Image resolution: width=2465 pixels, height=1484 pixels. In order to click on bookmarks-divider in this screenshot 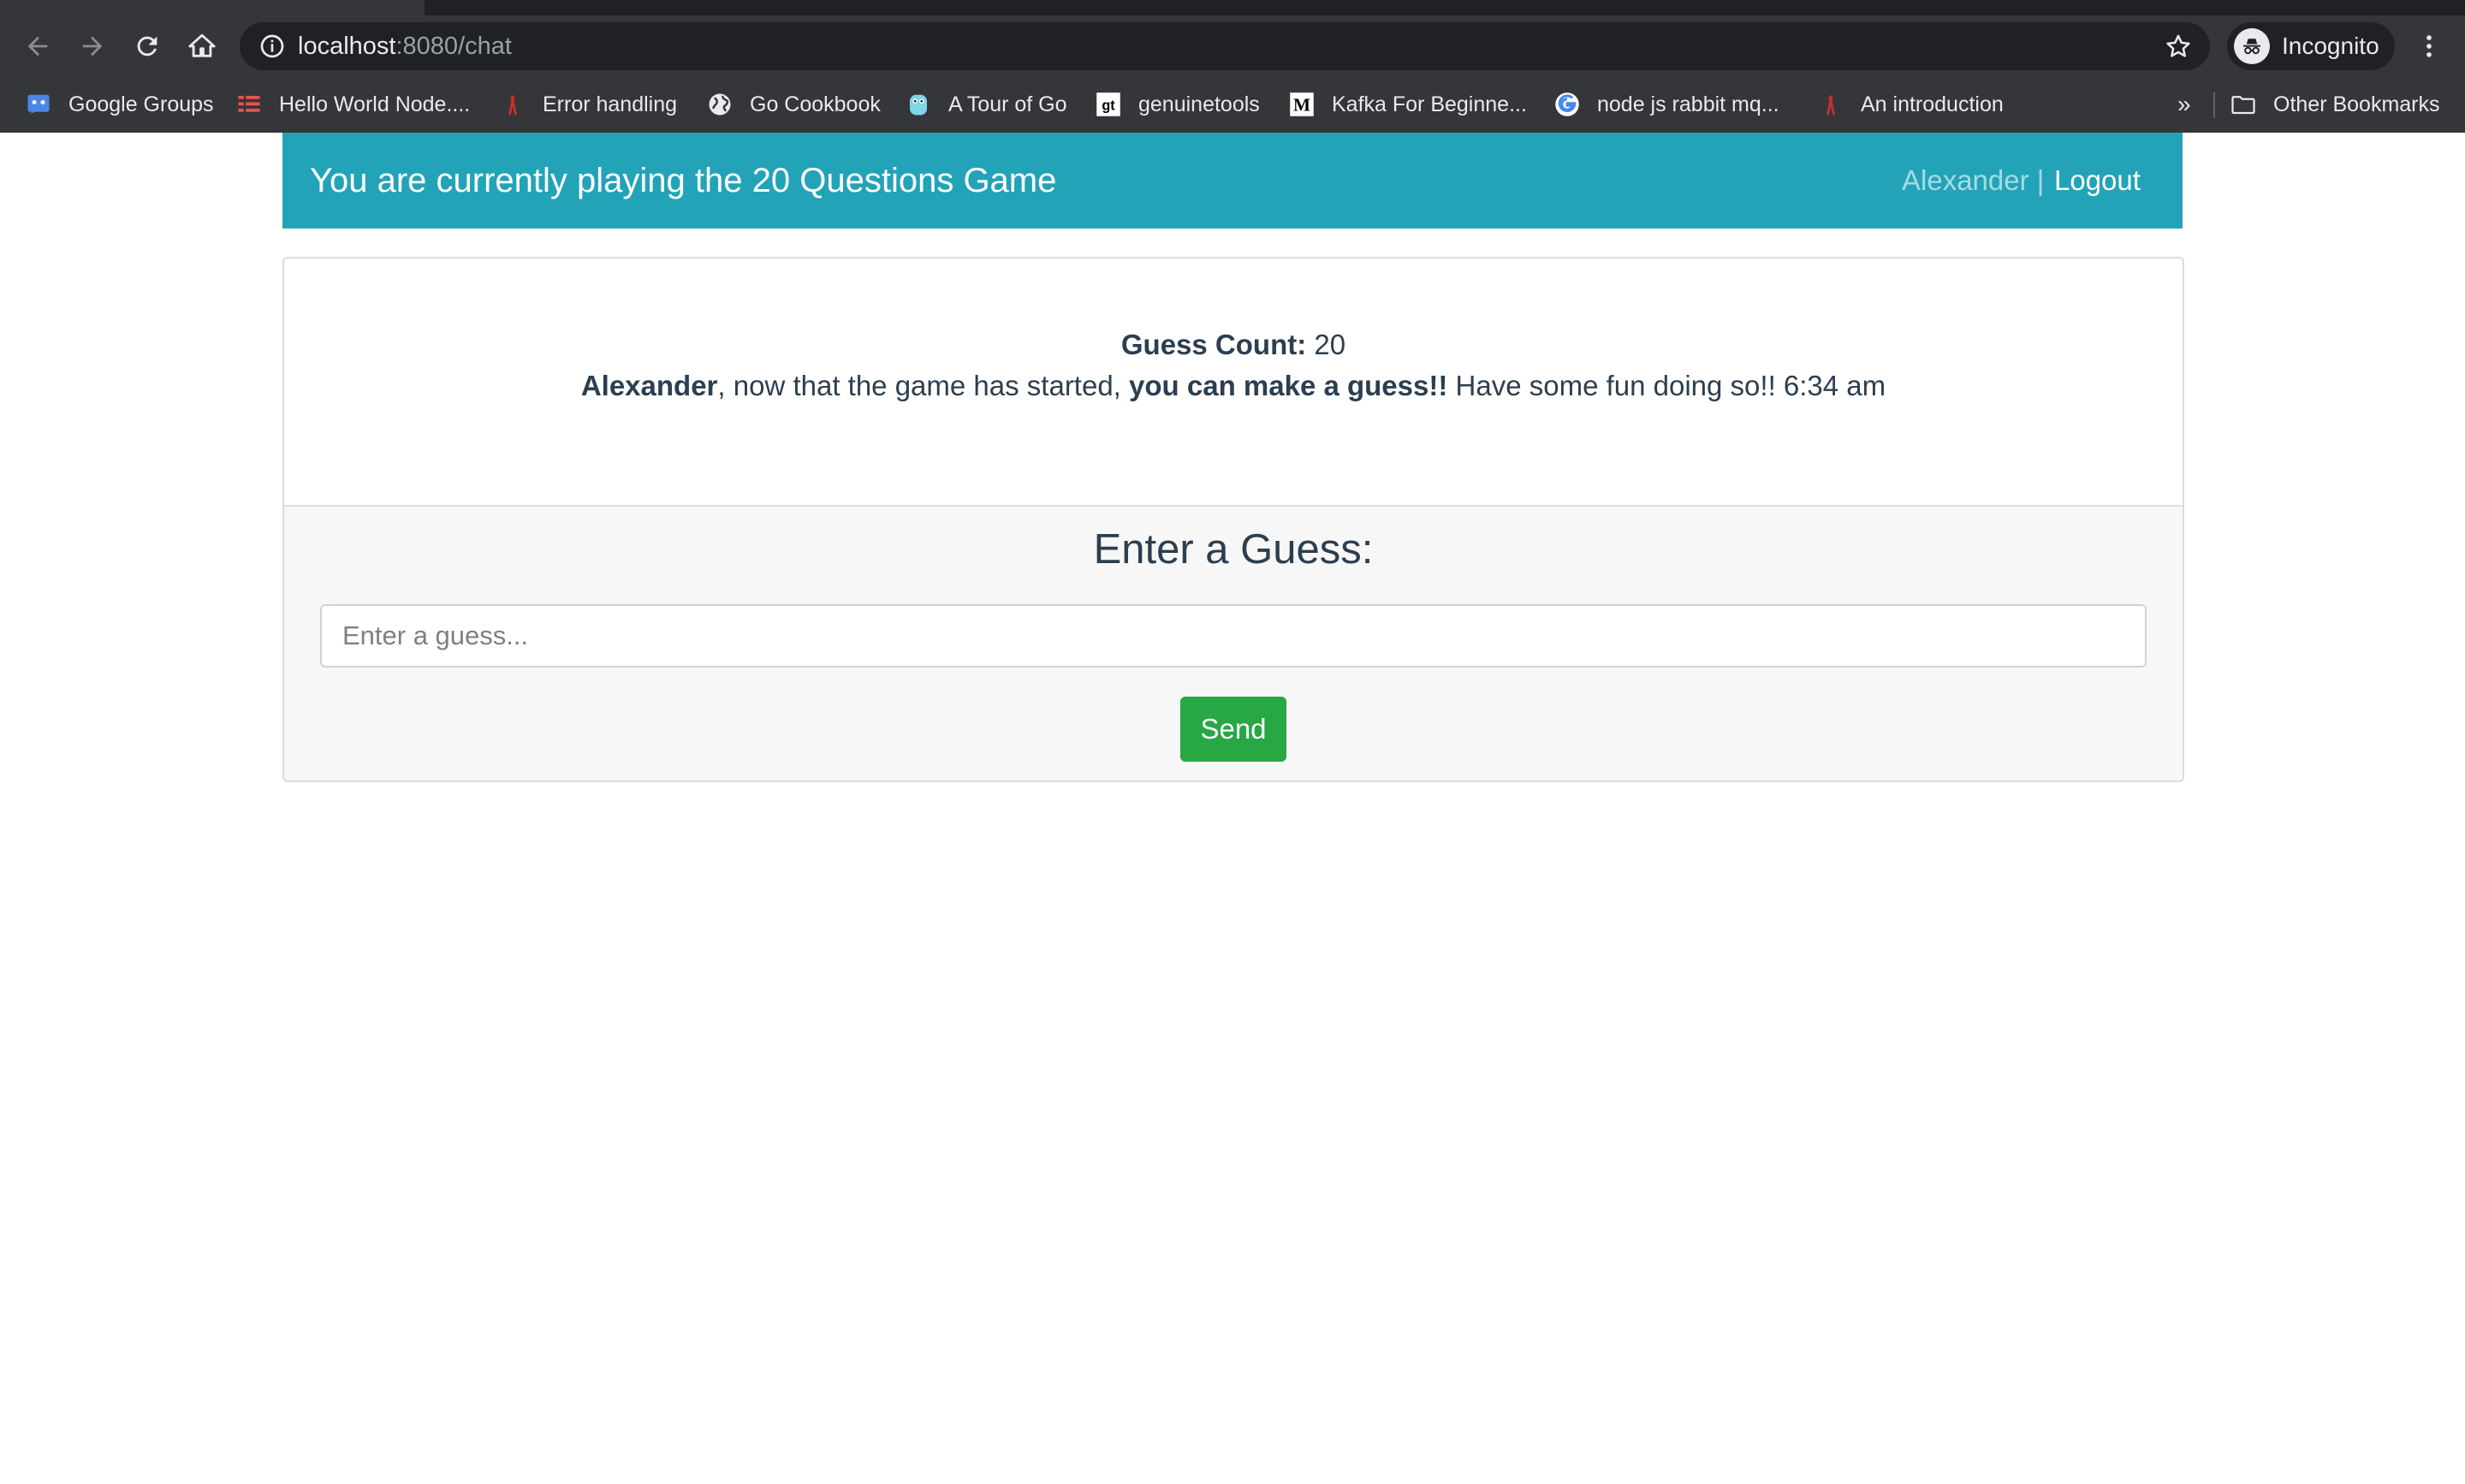, I will do `click(2214, 105)`.